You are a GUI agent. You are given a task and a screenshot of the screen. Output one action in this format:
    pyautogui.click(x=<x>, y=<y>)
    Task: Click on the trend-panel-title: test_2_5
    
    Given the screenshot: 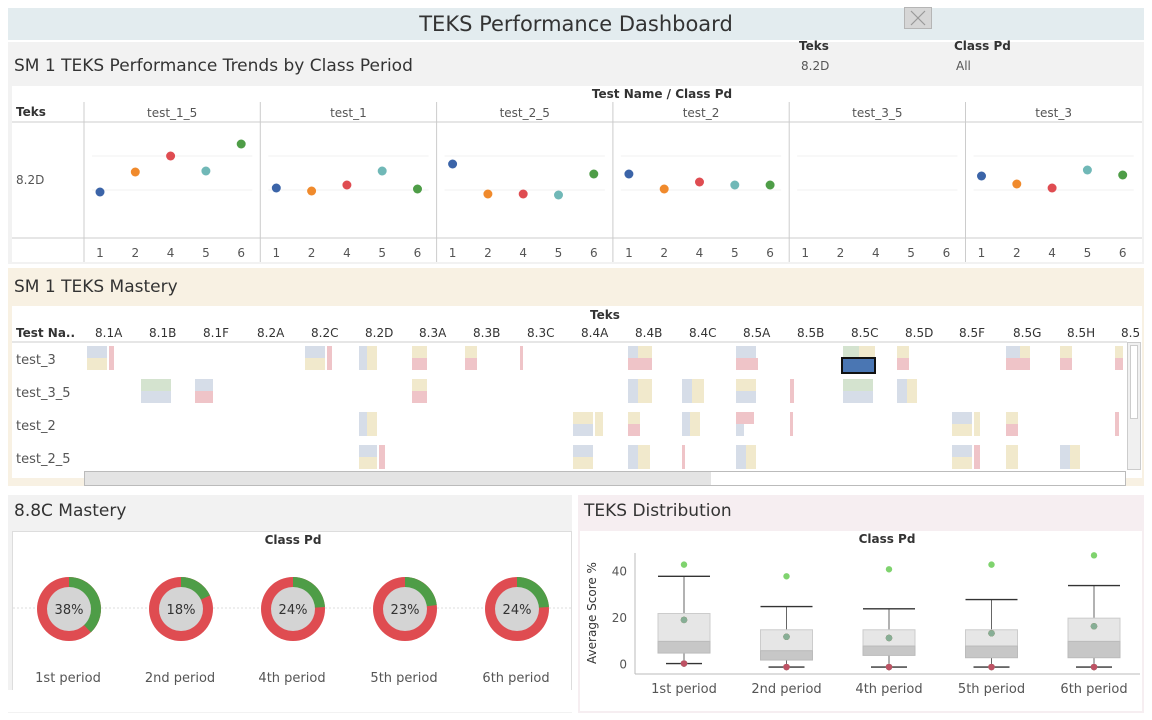 What is the action you would take?
    pyautogui.click(x=525, y=113)
    